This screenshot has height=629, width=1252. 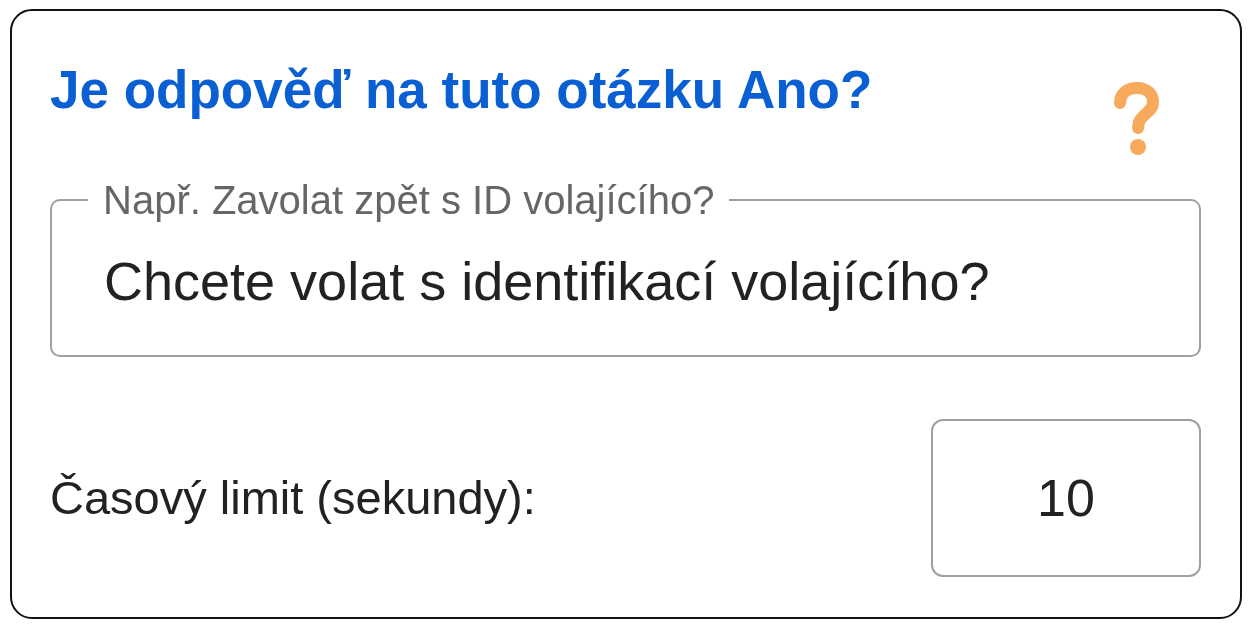 I want to click on field-label: Např. Zavolat zpět s ID volajícího?, so click(x=409, y=200).